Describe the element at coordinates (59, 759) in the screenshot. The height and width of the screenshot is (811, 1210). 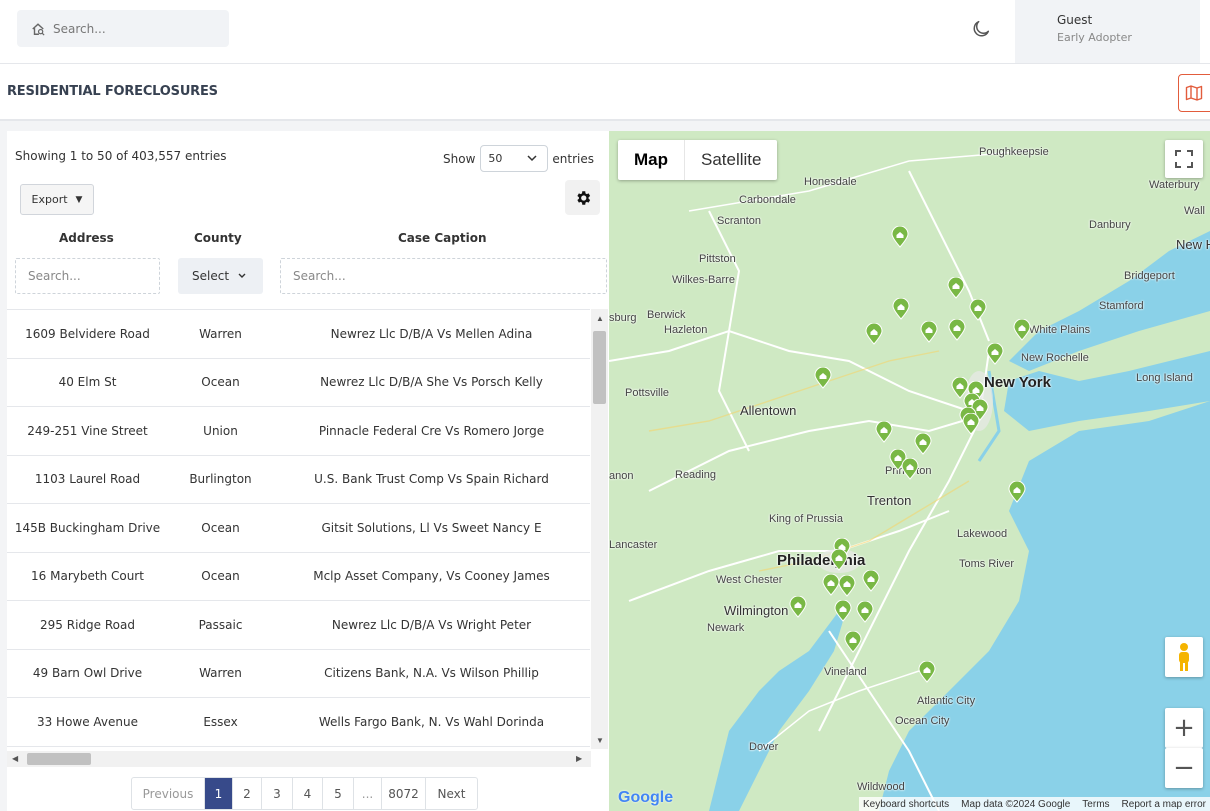
I see `horizontal-scroll-thumb` at that location.